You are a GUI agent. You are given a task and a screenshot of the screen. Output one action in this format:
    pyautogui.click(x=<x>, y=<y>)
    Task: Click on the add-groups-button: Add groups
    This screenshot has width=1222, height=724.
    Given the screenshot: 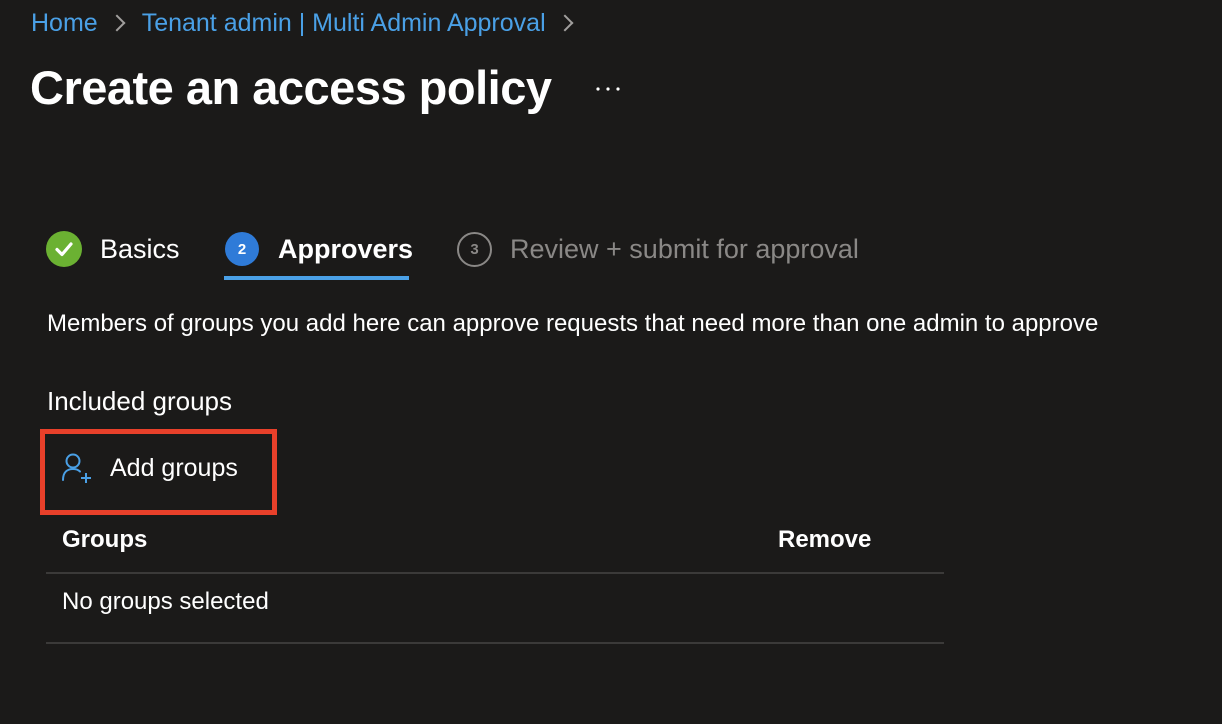 What is the action you would take?
    pyautogui.click(x=149, y=468)
    